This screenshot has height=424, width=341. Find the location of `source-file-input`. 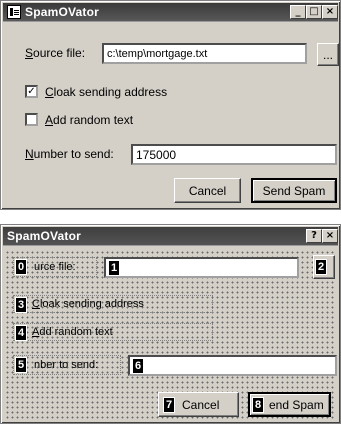

source-file-input is located at coordinates (204, 53).